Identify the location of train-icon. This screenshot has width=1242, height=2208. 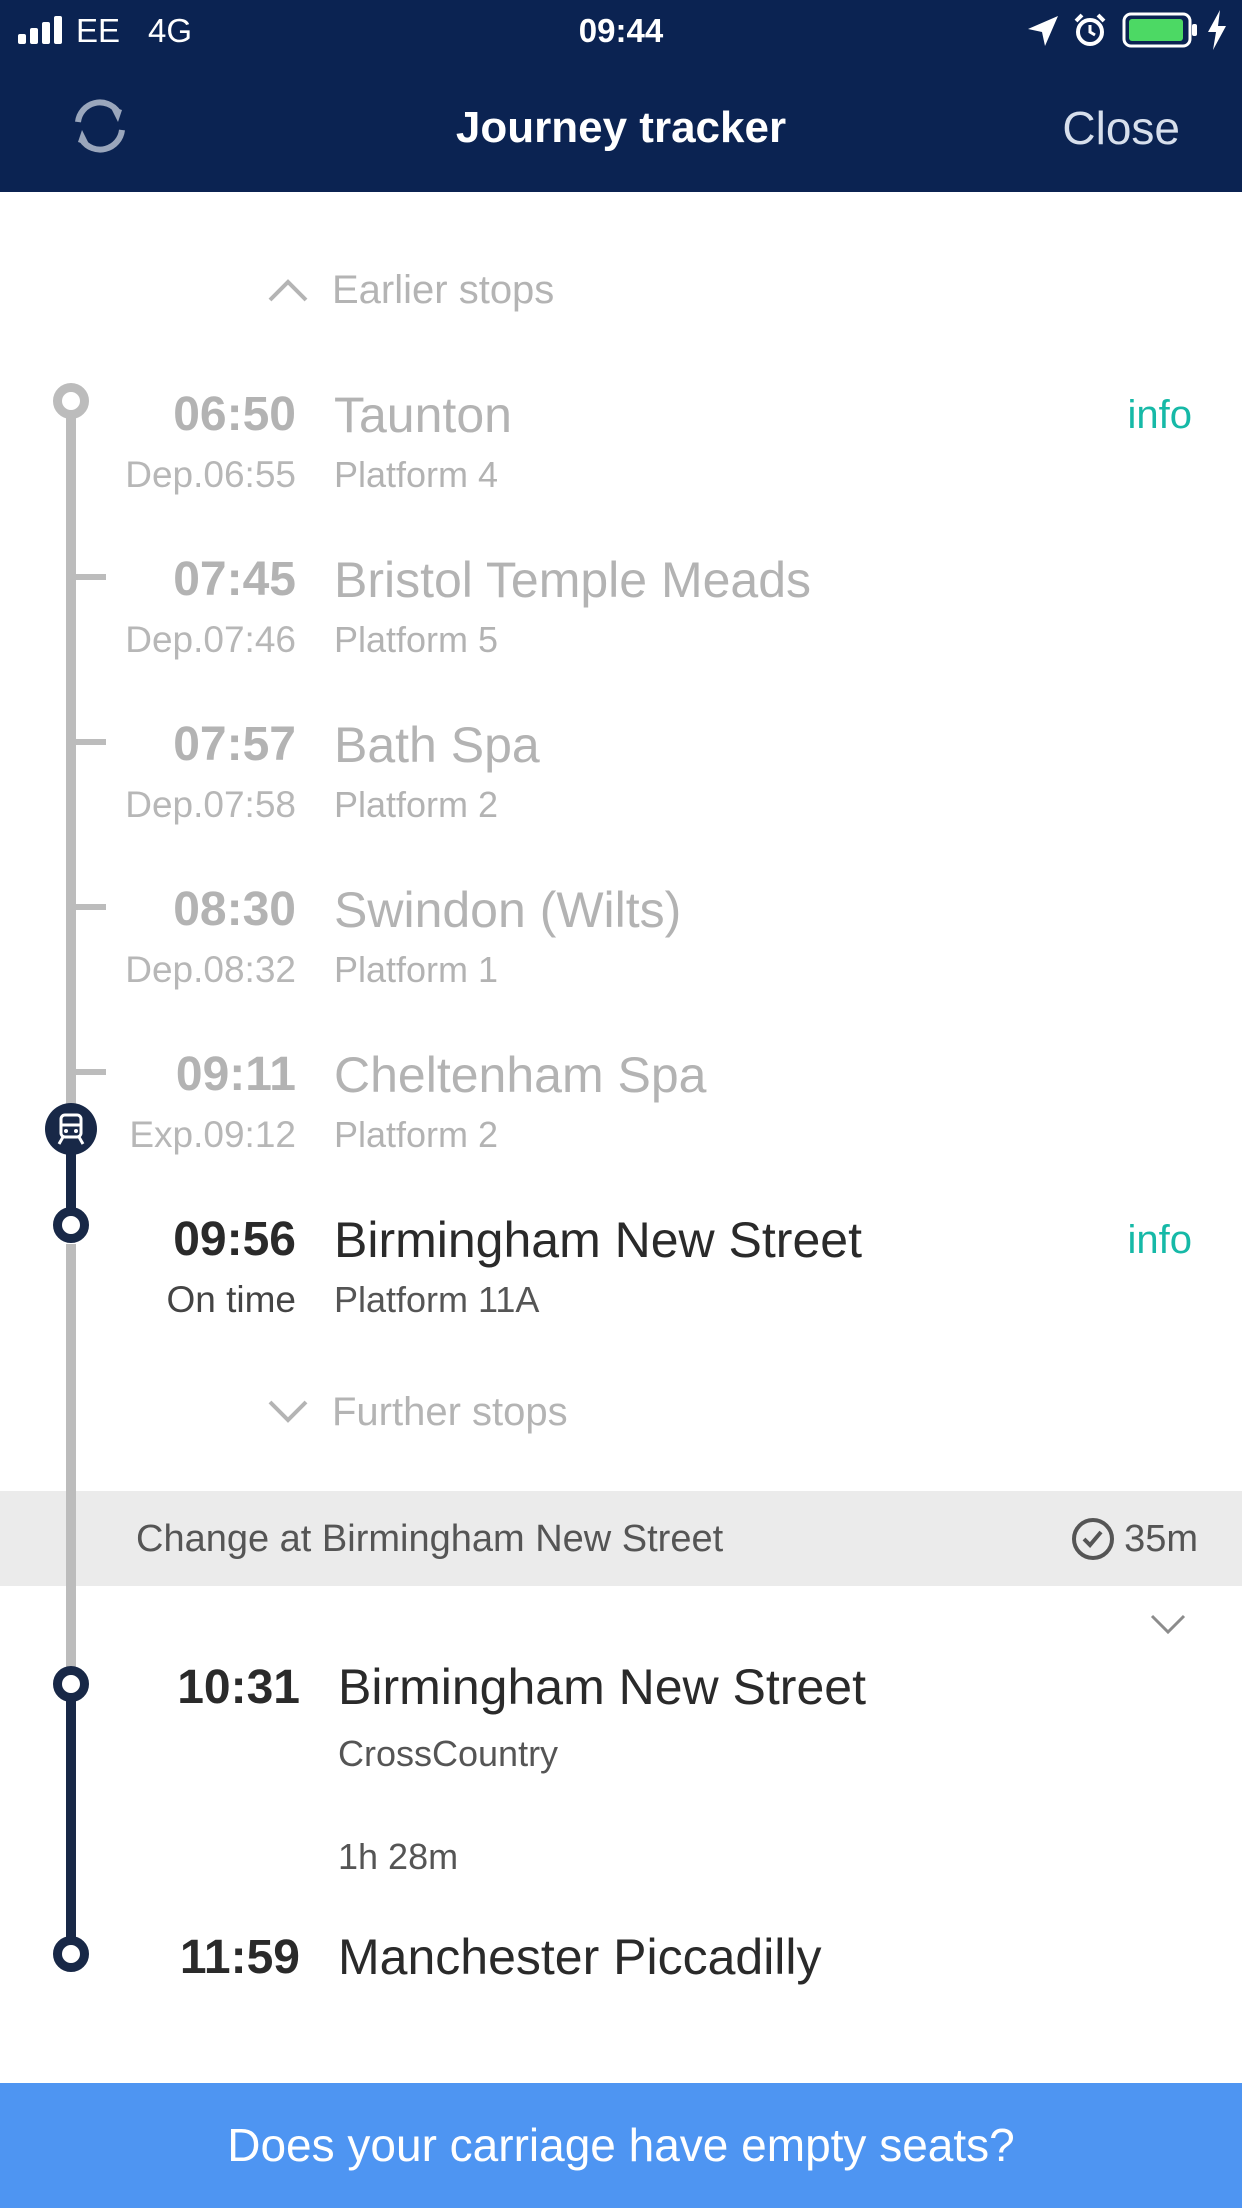
(71, 1129).